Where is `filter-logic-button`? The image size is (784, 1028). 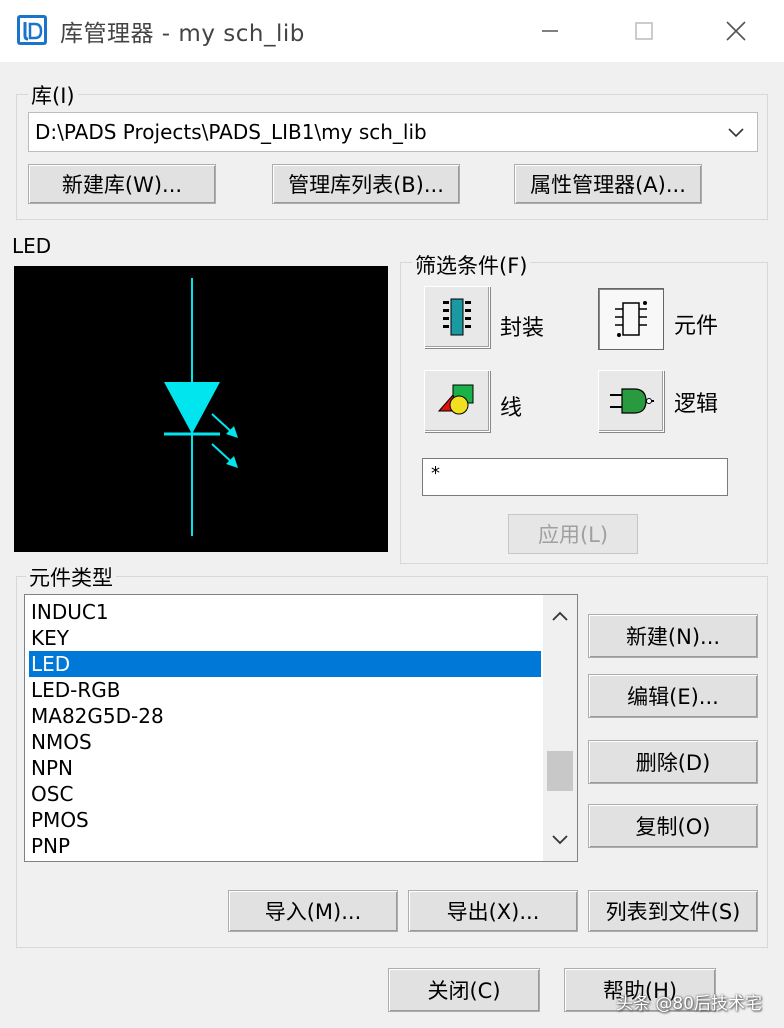 filter-logic-button is located at coordinates (631, 401).